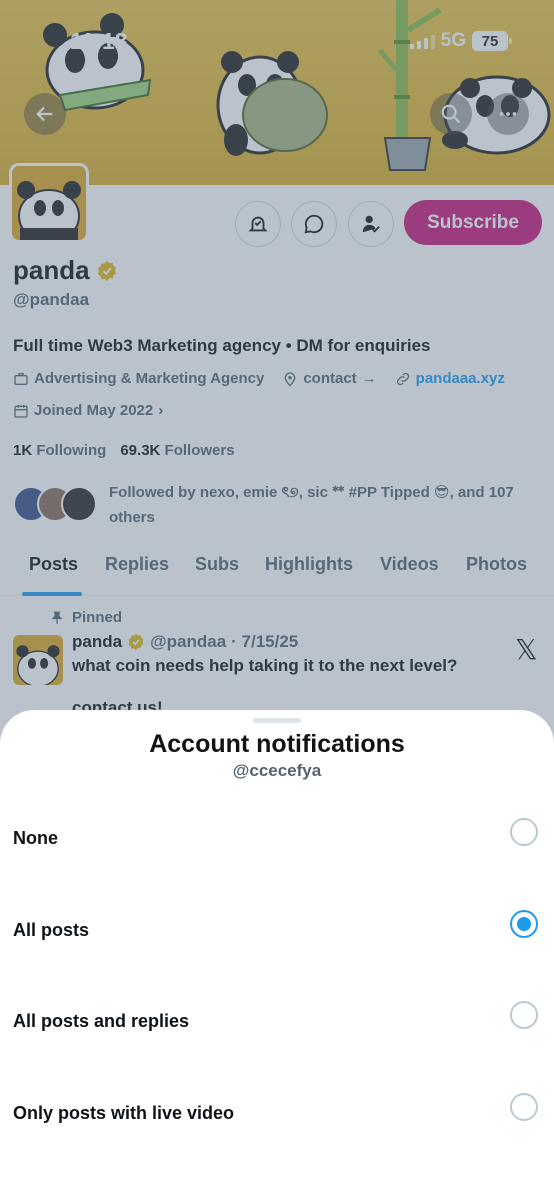 Image resolution: width=554 pixels, height=1200 pixels. What do you see at coordinates (101, 1021) in the screenshot?
I see `option-label: All posts and replies` at bounding box center [101, 1021].